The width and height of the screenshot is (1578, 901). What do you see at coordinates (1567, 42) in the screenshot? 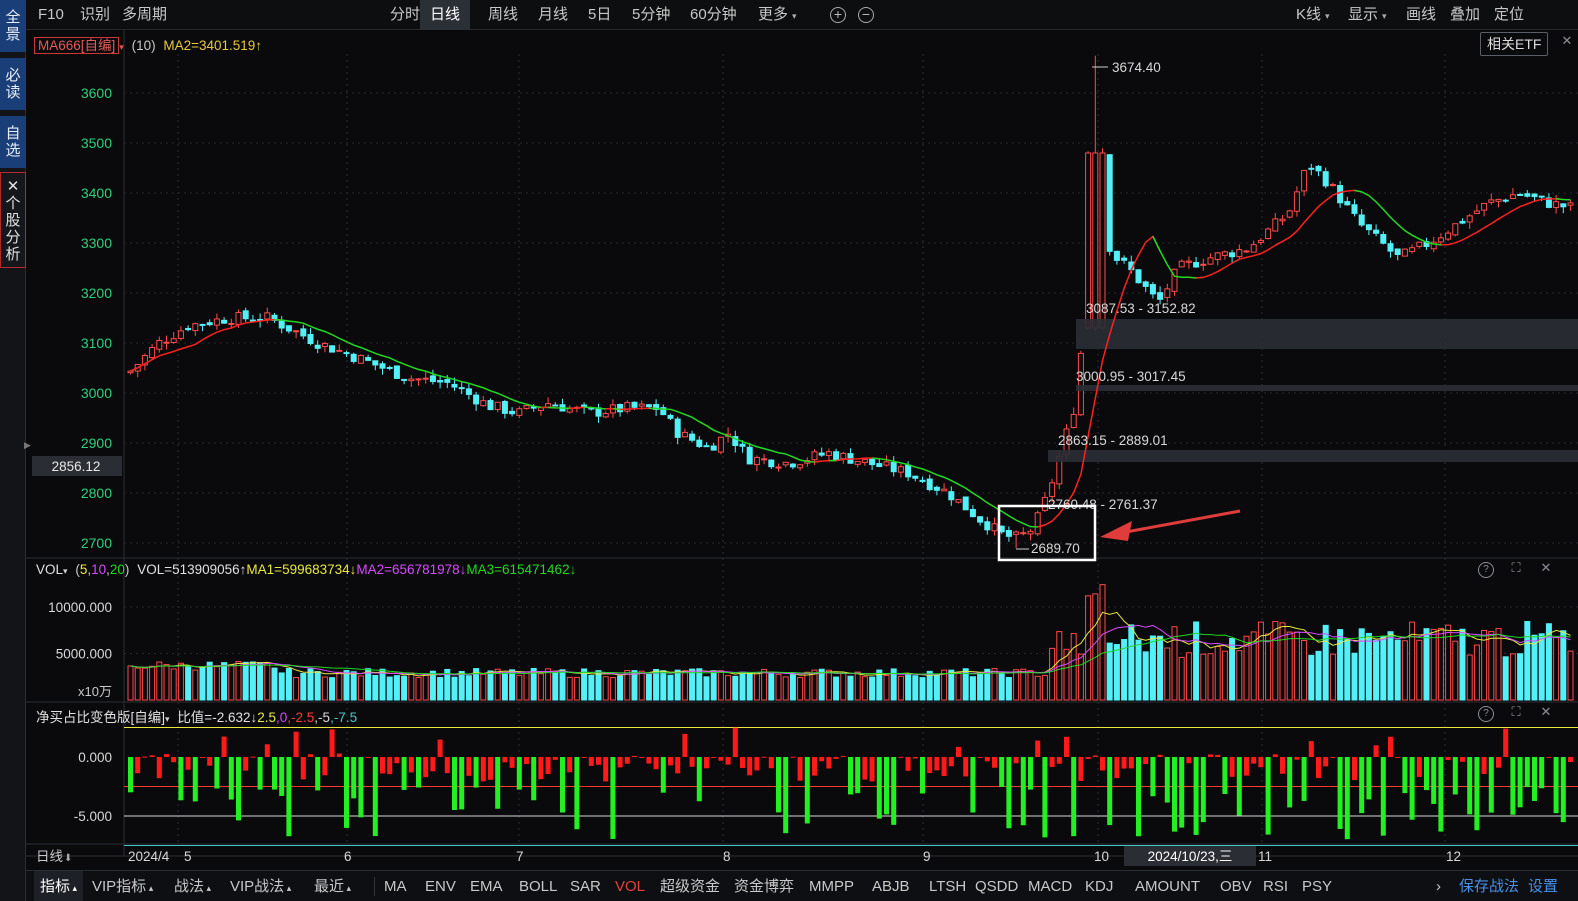
I see `close-panel-icon: ✕` at bounding box center [1567, 42].